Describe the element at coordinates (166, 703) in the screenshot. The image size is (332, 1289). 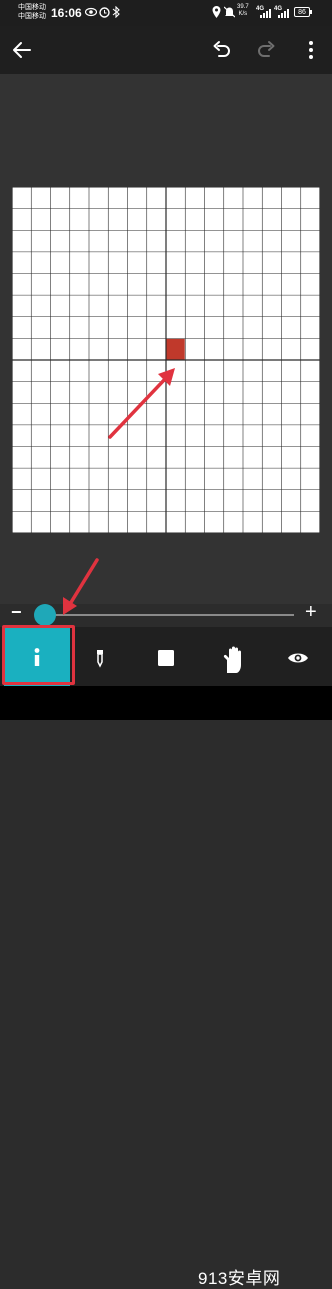
I see `system-nav-bar` at that location.